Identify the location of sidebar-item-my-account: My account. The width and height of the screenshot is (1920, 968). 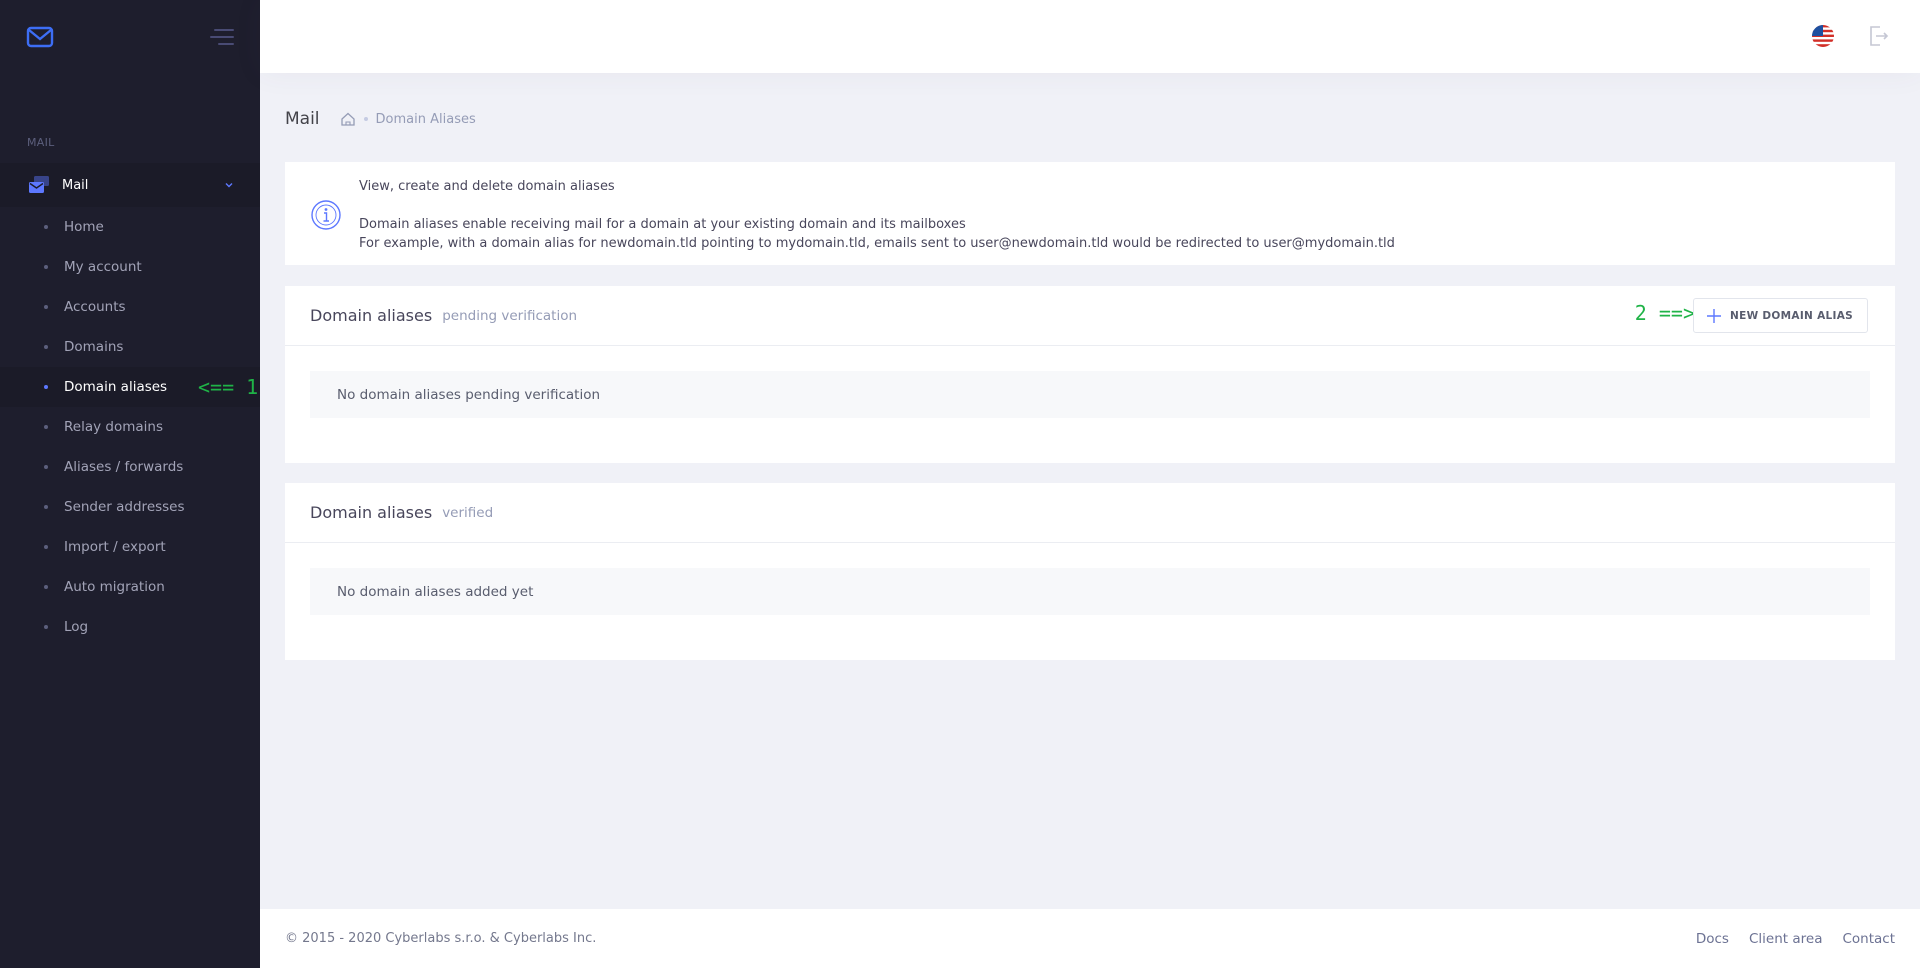
(130, 267).